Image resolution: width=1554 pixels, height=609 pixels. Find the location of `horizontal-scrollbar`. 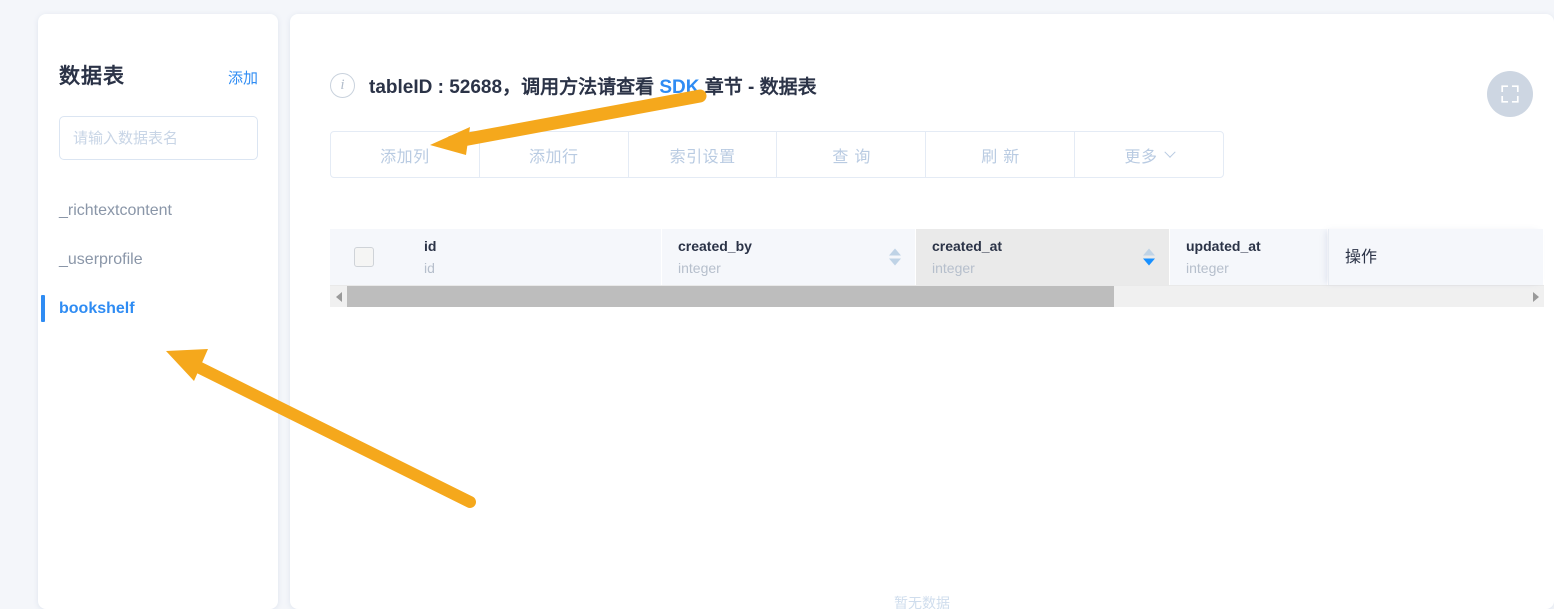

horizontal-scrollbar is located at coordinates (937, 296).